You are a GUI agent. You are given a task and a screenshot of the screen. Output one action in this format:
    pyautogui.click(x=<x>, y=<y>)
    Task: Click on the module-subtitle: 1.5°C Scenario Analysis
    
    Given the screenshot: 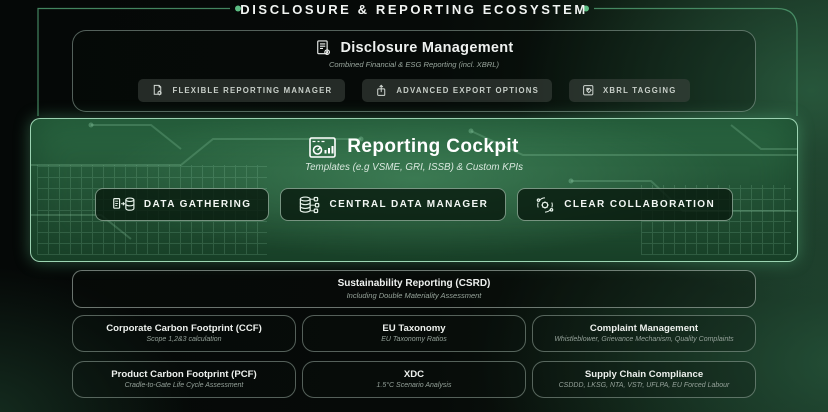 What is the action you would take?
    pyautogui.click(x=414, y=385)
    